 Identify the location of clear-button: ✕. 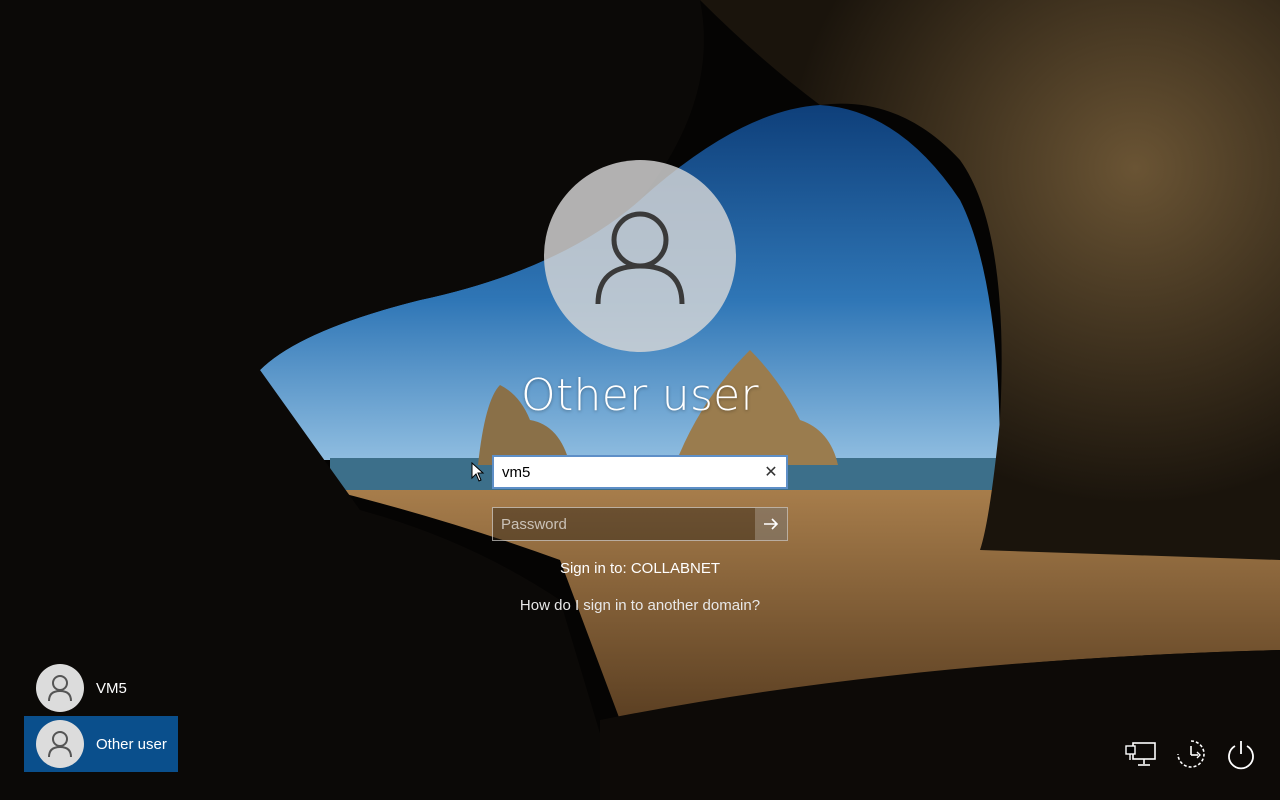
(771, 472).